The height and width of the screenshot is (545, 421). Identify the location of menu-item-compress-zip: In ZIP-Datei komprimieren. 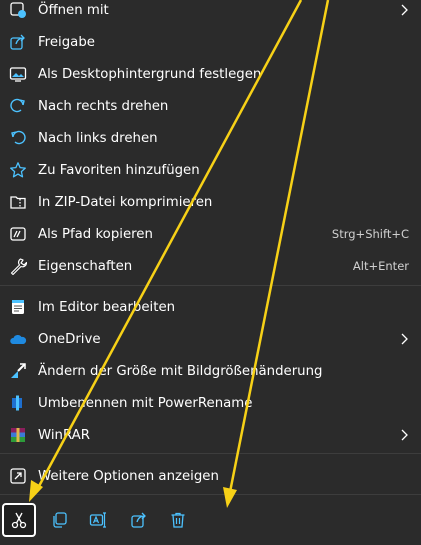
(210, 202).